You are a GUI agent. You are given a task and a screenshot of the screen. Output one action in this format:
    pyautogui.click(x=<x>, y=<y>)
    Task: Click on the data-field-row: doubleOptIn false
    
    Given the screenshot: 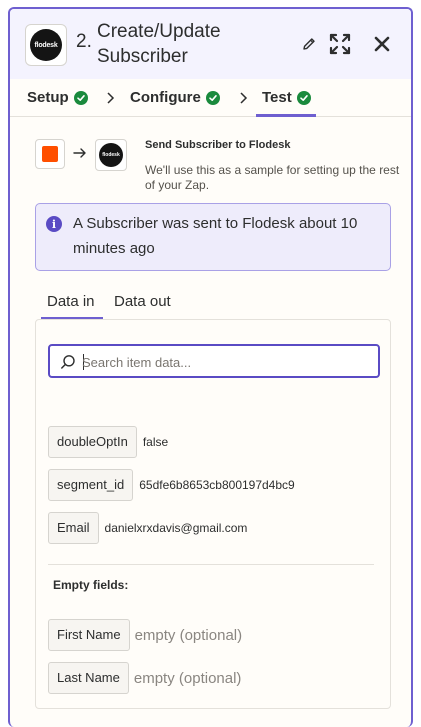 What is the action you would take?
    pyautogui.click(x=108, y=442)
    